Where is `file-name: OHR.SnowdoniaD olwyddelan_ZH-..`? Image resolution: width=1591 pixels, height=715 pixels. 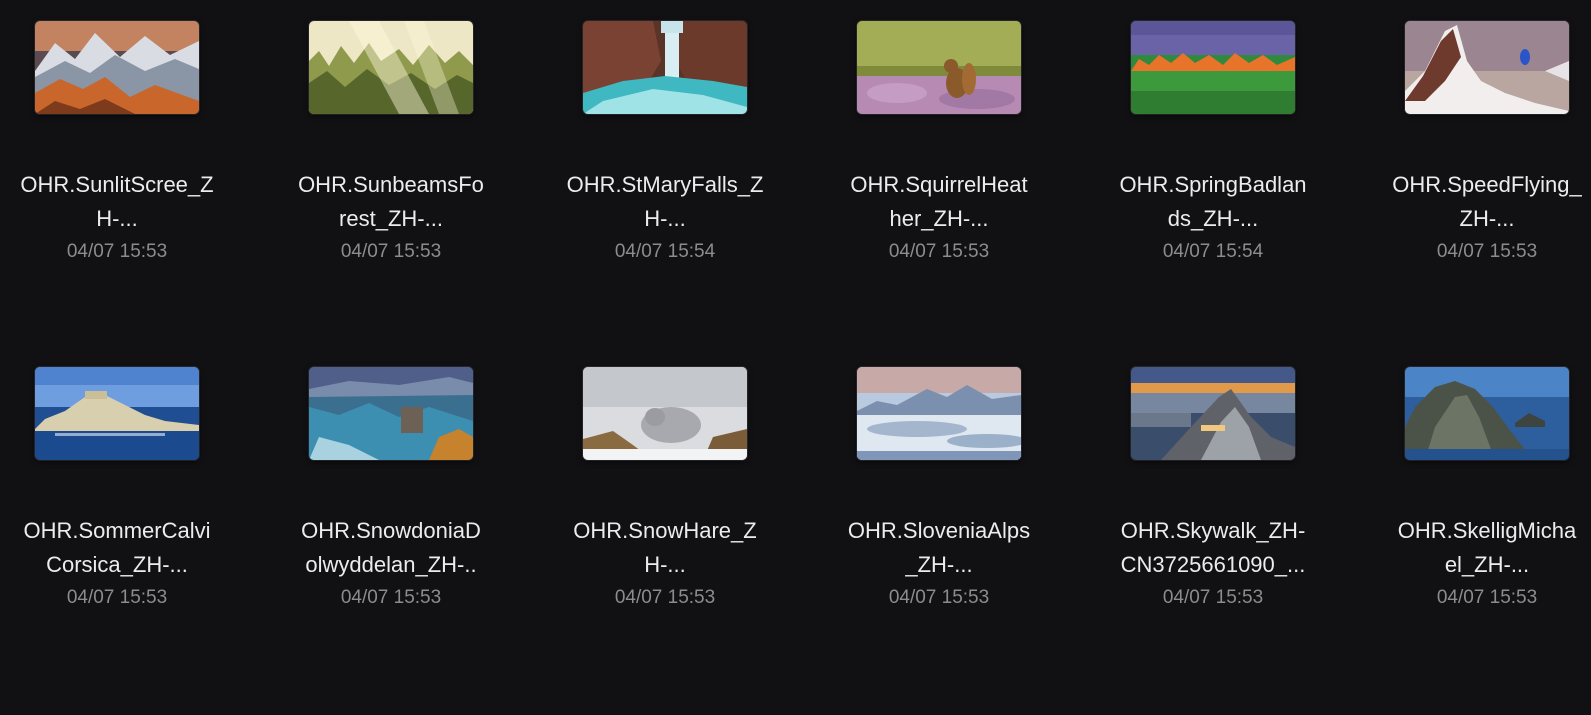 file-name: OHR.SnowdoniaD olwyddelan_ZH-.. is located at coordinates (391, 547).